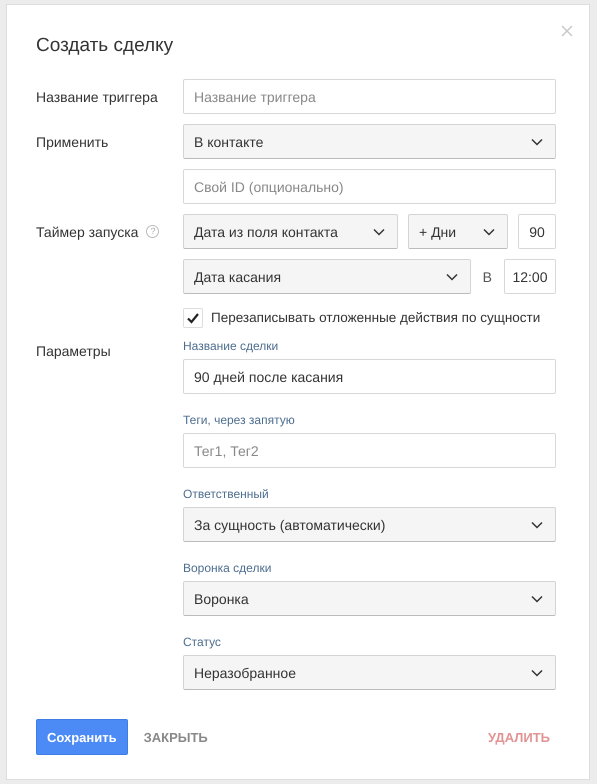 The image size is (597, 784). Describe the element at coordinates (537, 231) in the screenshot. I see `offset-value-field: 90` at that location.